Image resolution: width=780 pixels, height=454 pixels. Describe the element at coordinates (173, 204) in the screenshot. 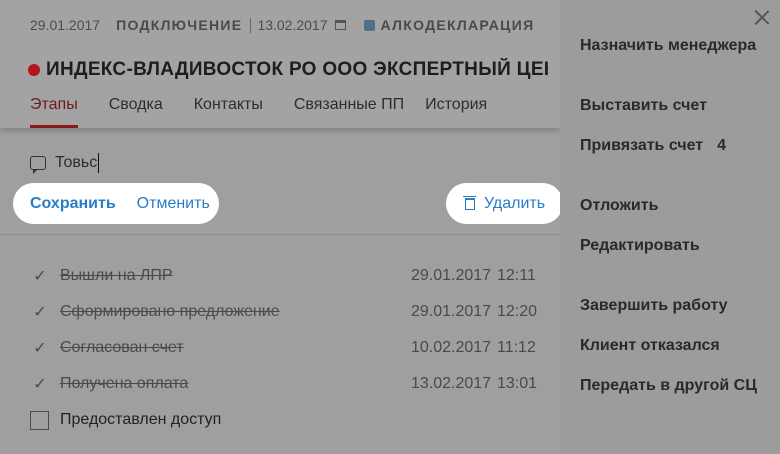

I see `cancel-button: Отменить` at that location.